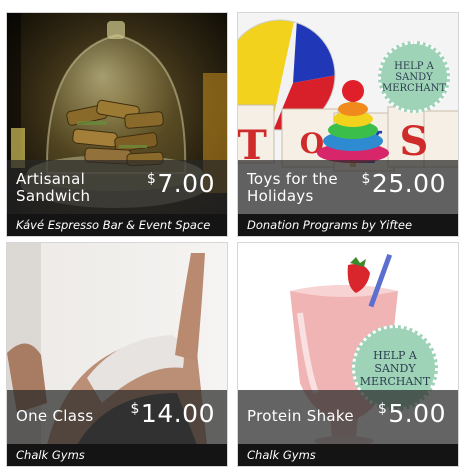 The image size is (467, 470). I want to click on product-info-overlay: Protein Shake $5.00, so click(348, 417).